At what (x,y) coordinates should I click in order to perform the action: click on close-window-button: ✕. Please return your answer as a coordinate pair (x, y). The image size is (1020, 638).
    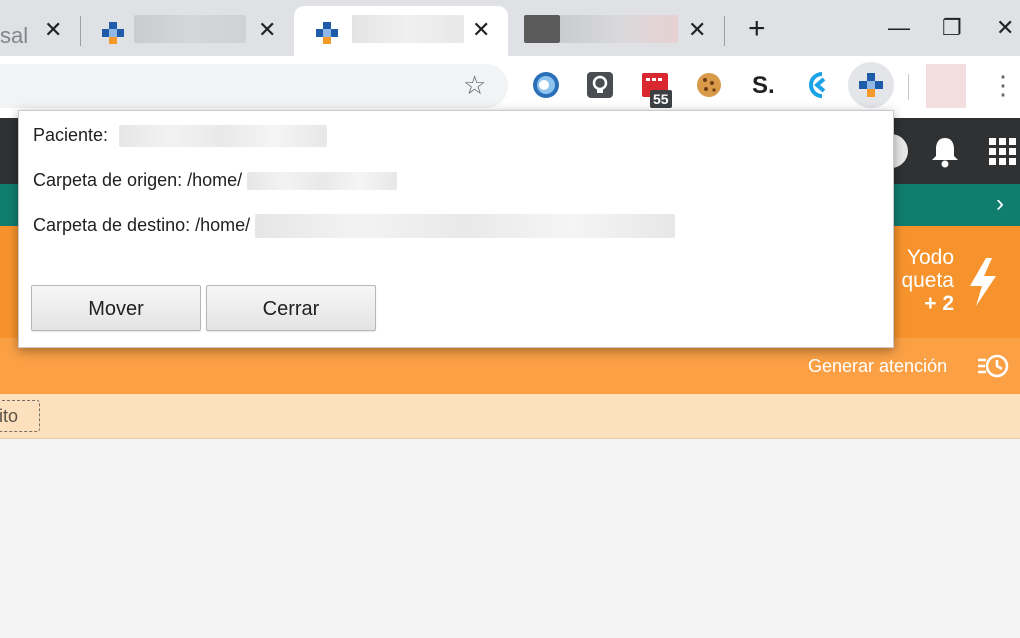
    Looking at the image, I should click on (1005, 28).